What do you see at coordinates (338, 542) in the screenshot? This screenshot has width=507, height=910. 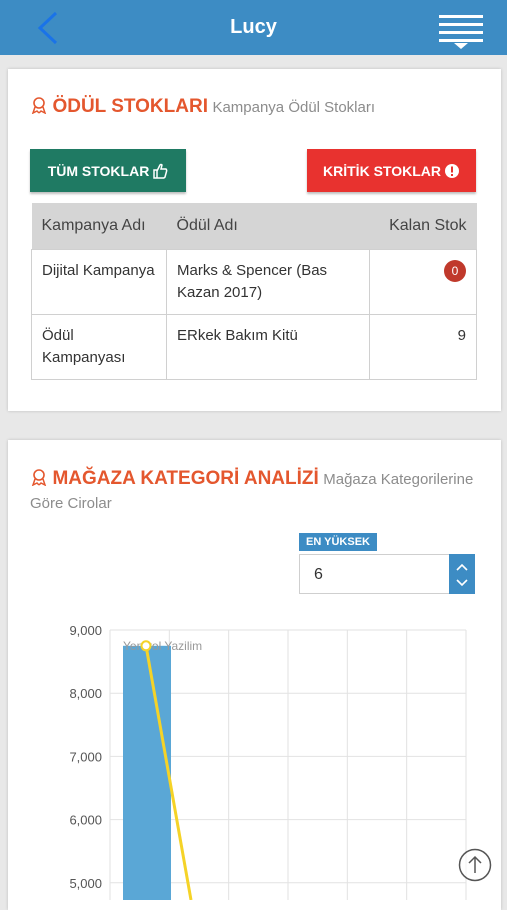 I see `select-label: EN YÜKSEK` at bounding box center [338, 542].